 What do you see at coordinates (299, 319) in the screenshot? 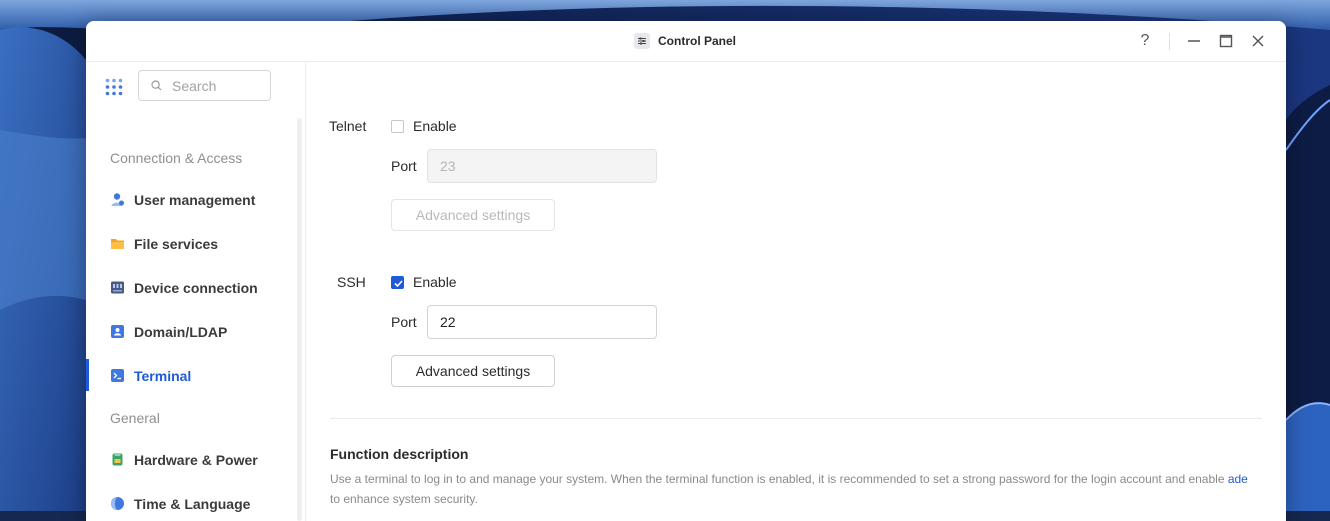
I see `sidebar-scrollbar` at bounding box center [299, 319].